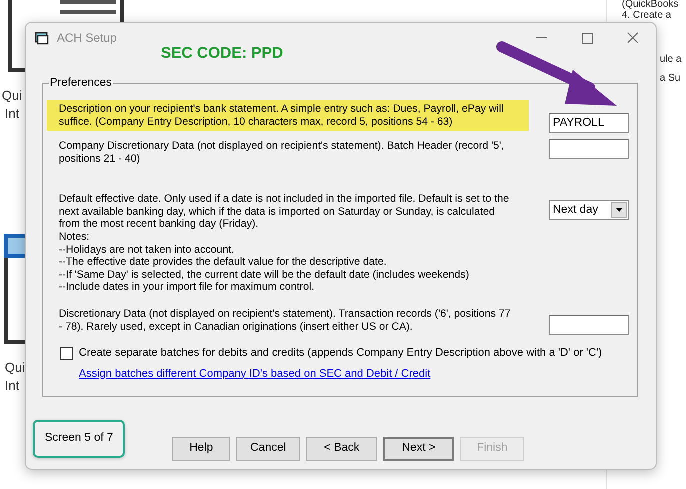 The height and width of the screenshot is (489, 686). Describe the element at coordinates (284, 212) in the screenshot. I see `setting-description: Default effective date. Only used if a date is not included in the imported file. Default is set to the next available banking day, which if the data is imported on Saturday or Sunday, is calculated from the most recent banking day (Friday).` at that location.